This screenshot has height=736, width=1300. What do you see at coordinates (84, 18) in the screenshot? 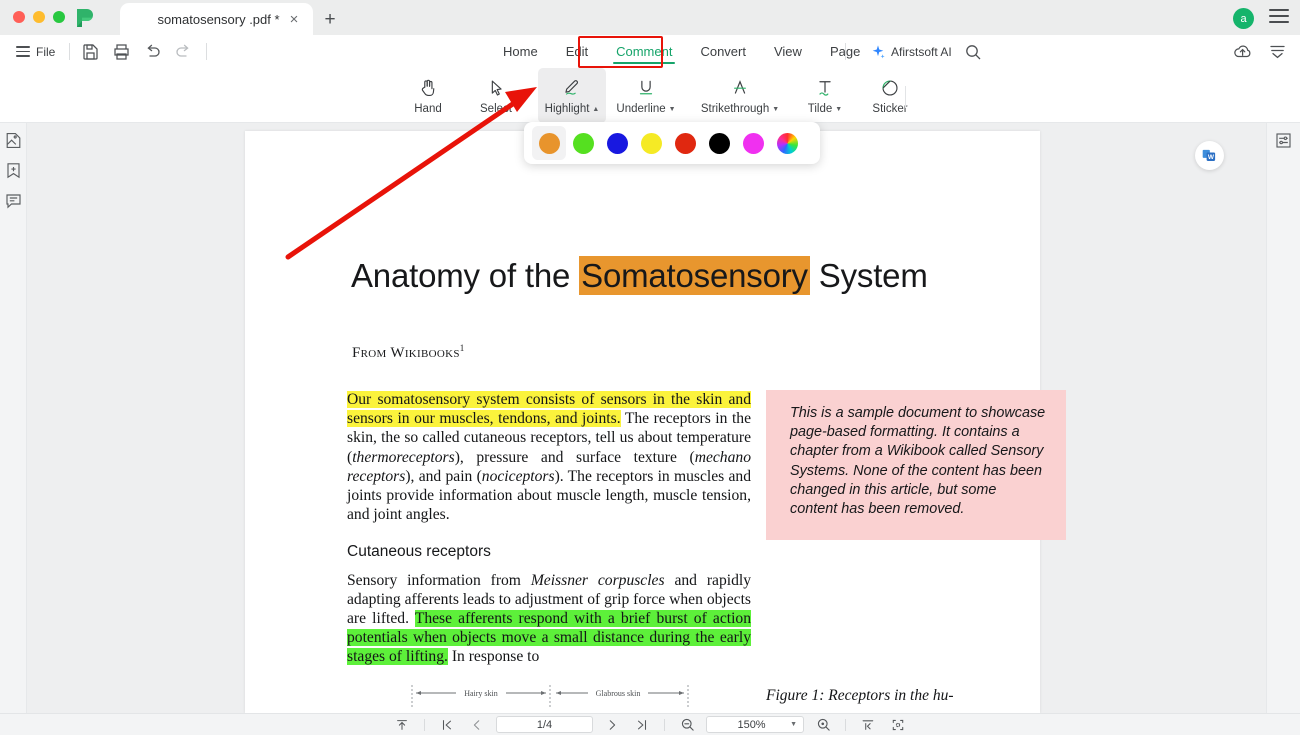
I see `app-logo-icon` at bounding box center [84, 18].